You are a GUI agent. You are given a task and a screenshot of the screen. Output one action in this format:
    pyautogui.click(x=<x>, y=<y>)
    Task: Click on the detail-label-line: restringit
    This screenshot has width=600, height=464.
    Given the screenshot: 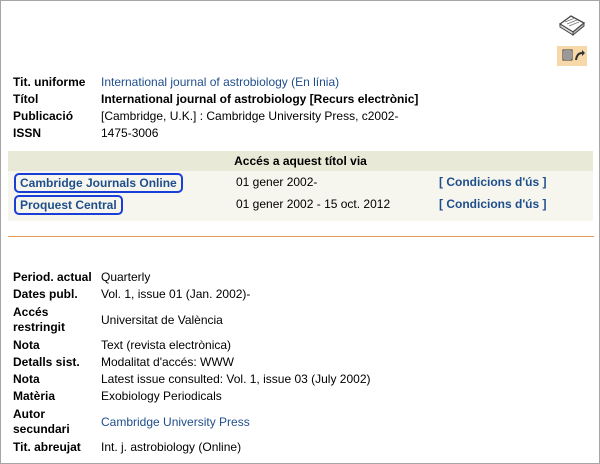 What is the action you would take?
    pyautogui.click(x=39, y=327)
    